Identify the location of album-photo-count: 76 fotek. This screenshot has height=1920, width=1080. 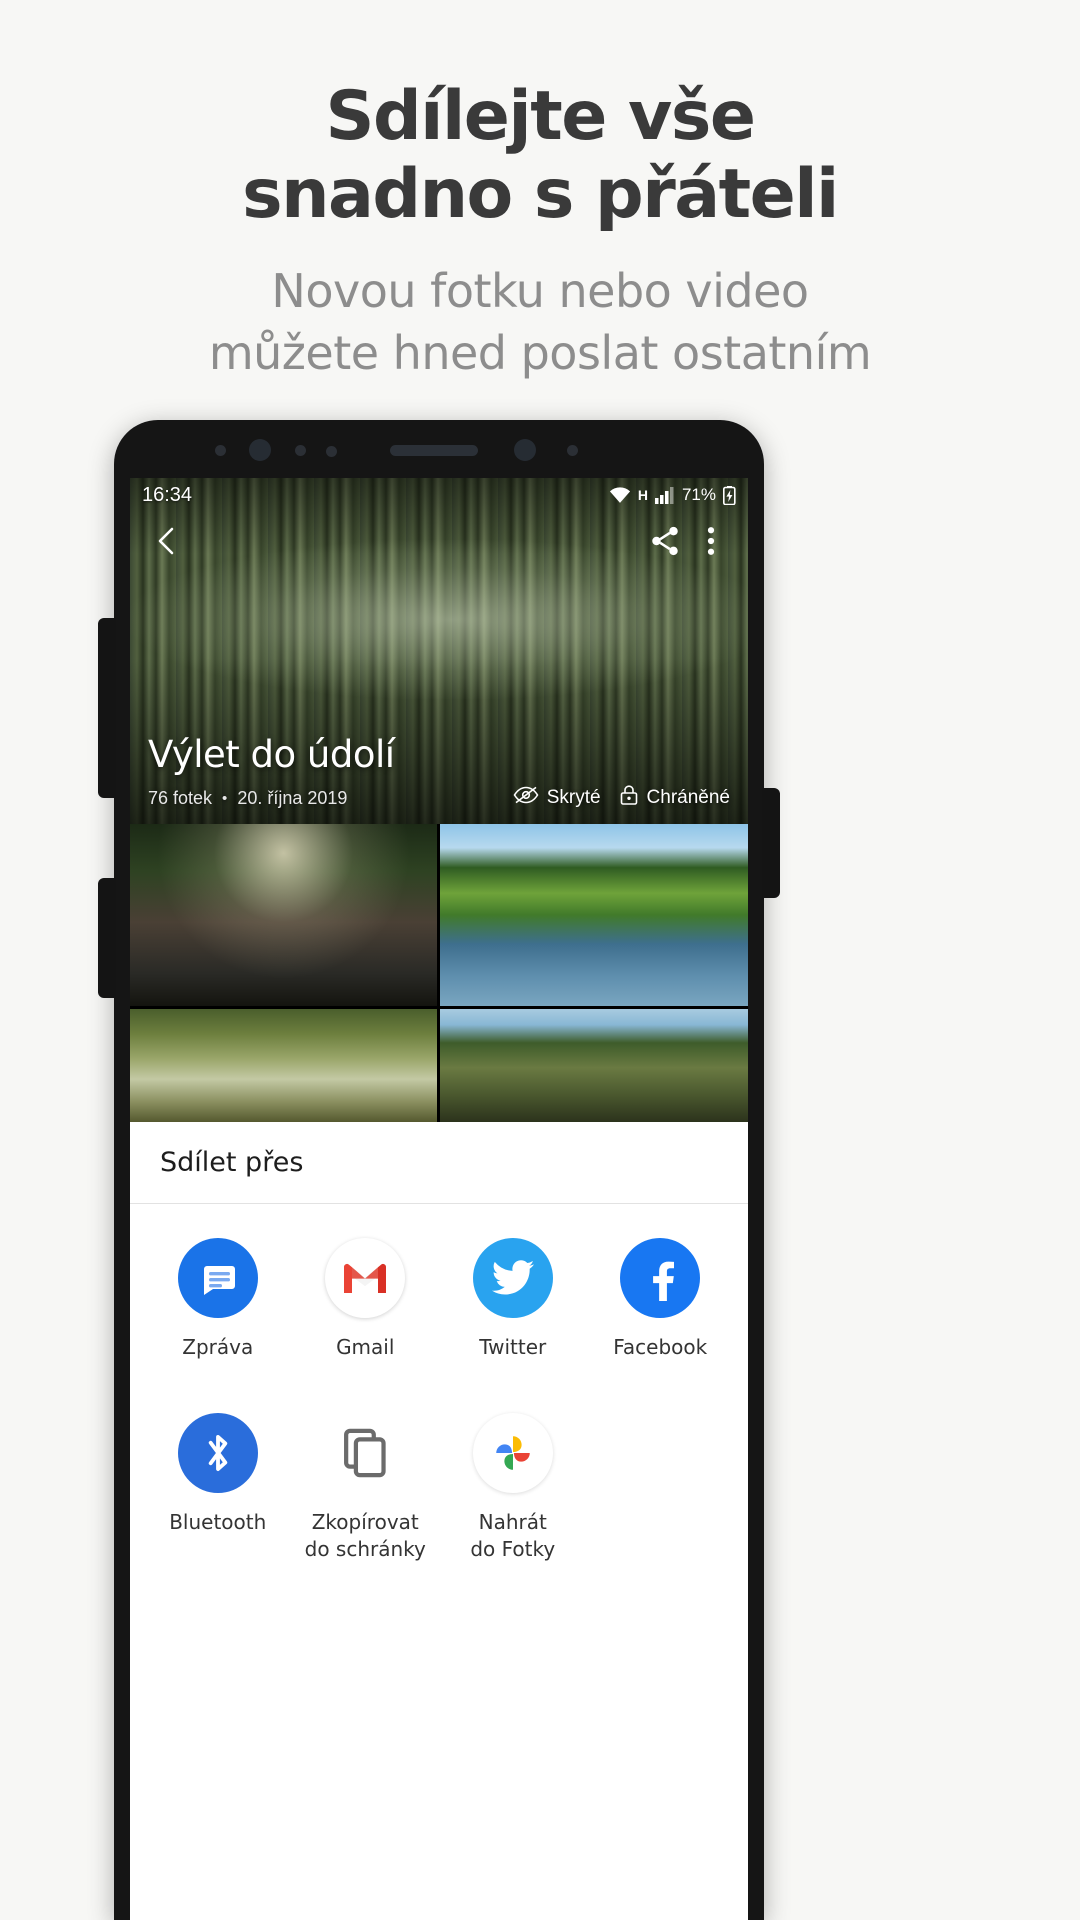
(180, 797).